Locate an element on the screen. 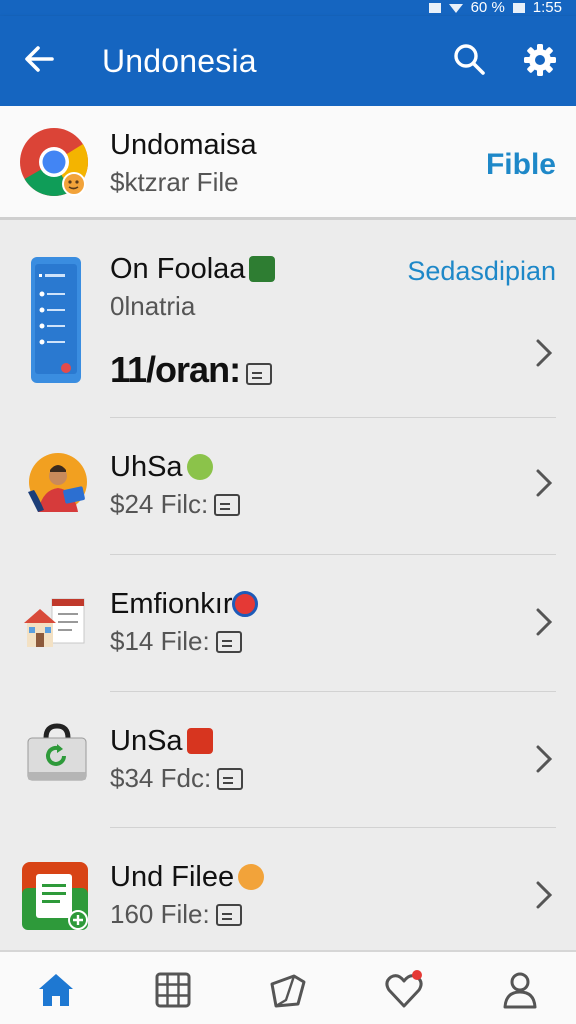  heart-icon is located at coordinates (404, 990).